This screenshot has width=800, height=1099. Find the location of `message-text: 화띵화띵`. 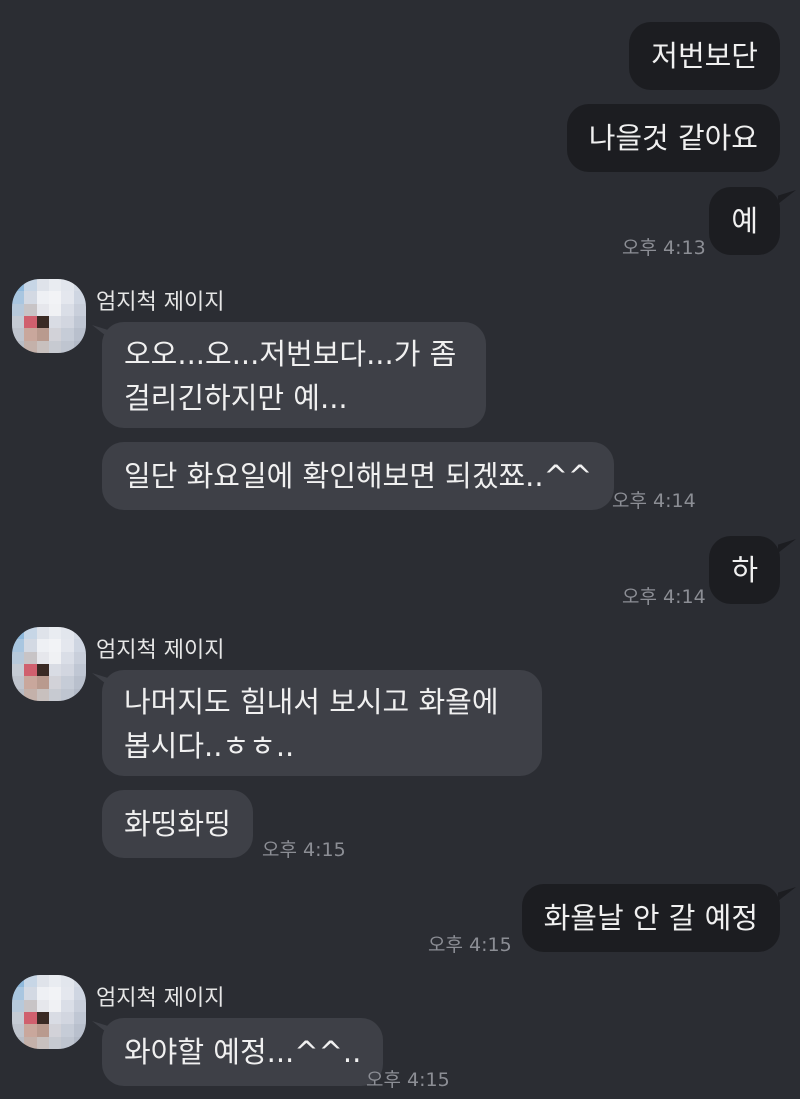

message-text: 화띵화띵 is located at coordinates (177, 824).